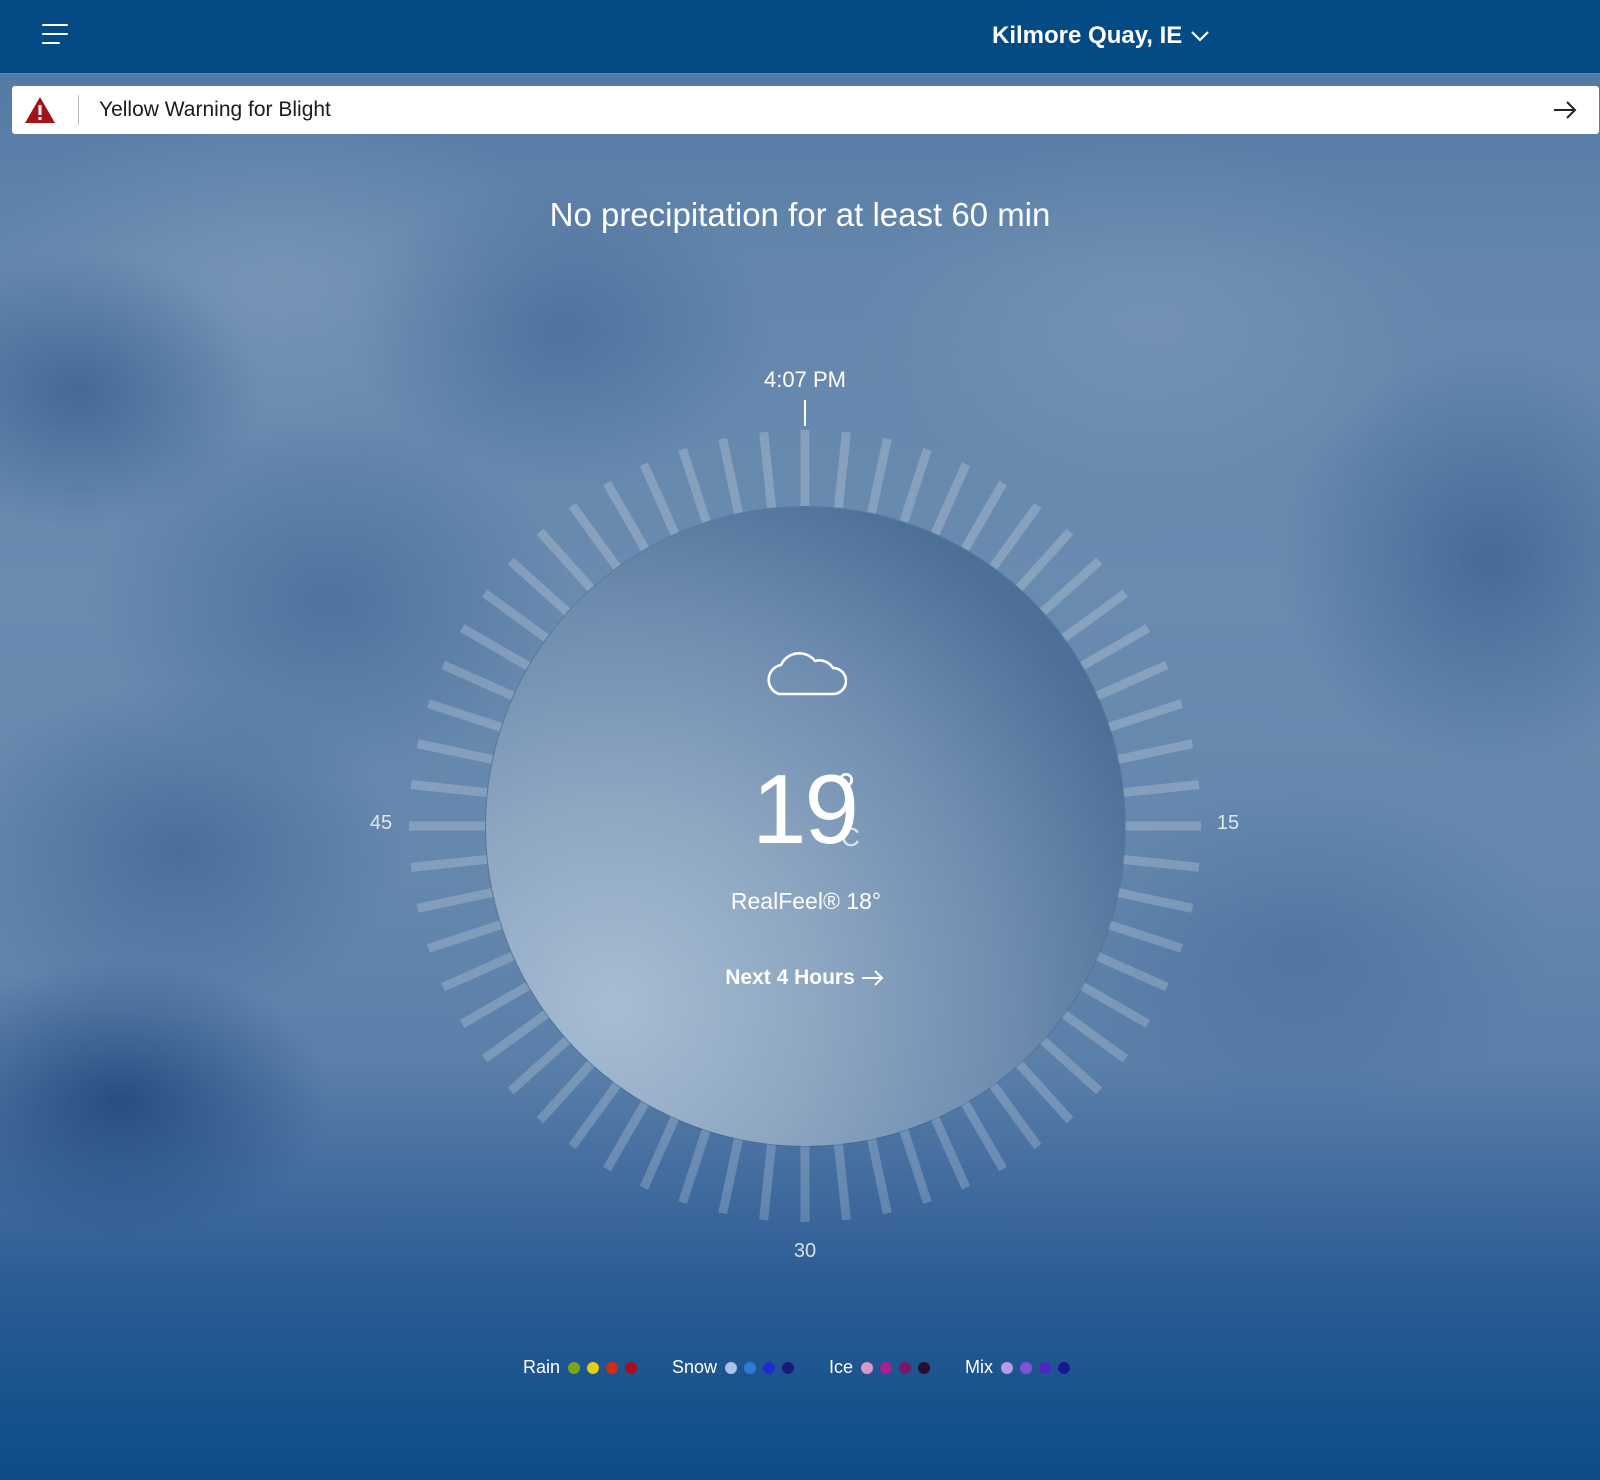 This screenshot has width=1600, height=1480. Describe the element at coordinates (583, 1367) in the screenshot. I see `legend-group-rain: Rain` at that location.